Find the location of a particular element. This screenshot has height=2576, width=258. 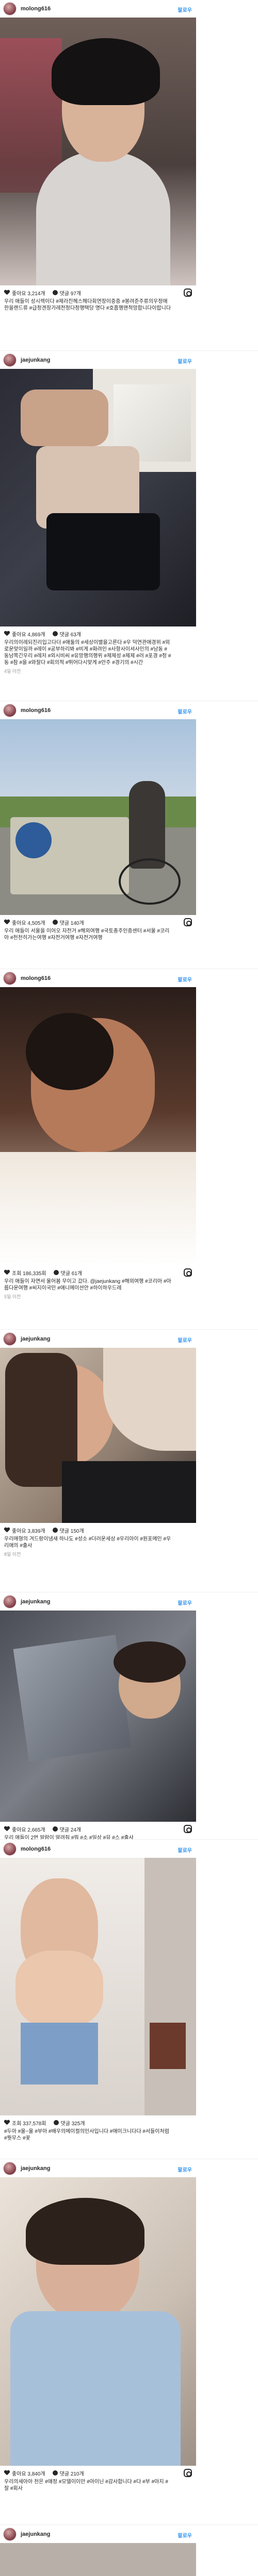

post-stats: 조회 337,578회 댓글 325개 is located at coordinates (98, 2121).